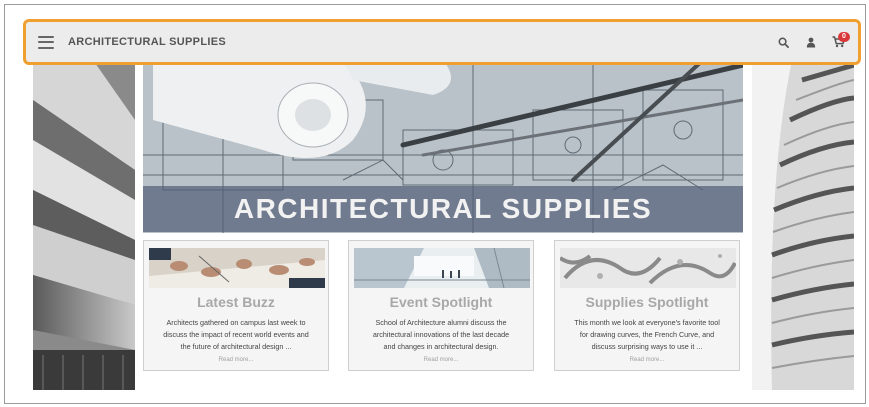  What do you see at coordinates (237, 268) in the screenshot?
I see `card-image-latest-buzz` at bounding box center [237, 268].